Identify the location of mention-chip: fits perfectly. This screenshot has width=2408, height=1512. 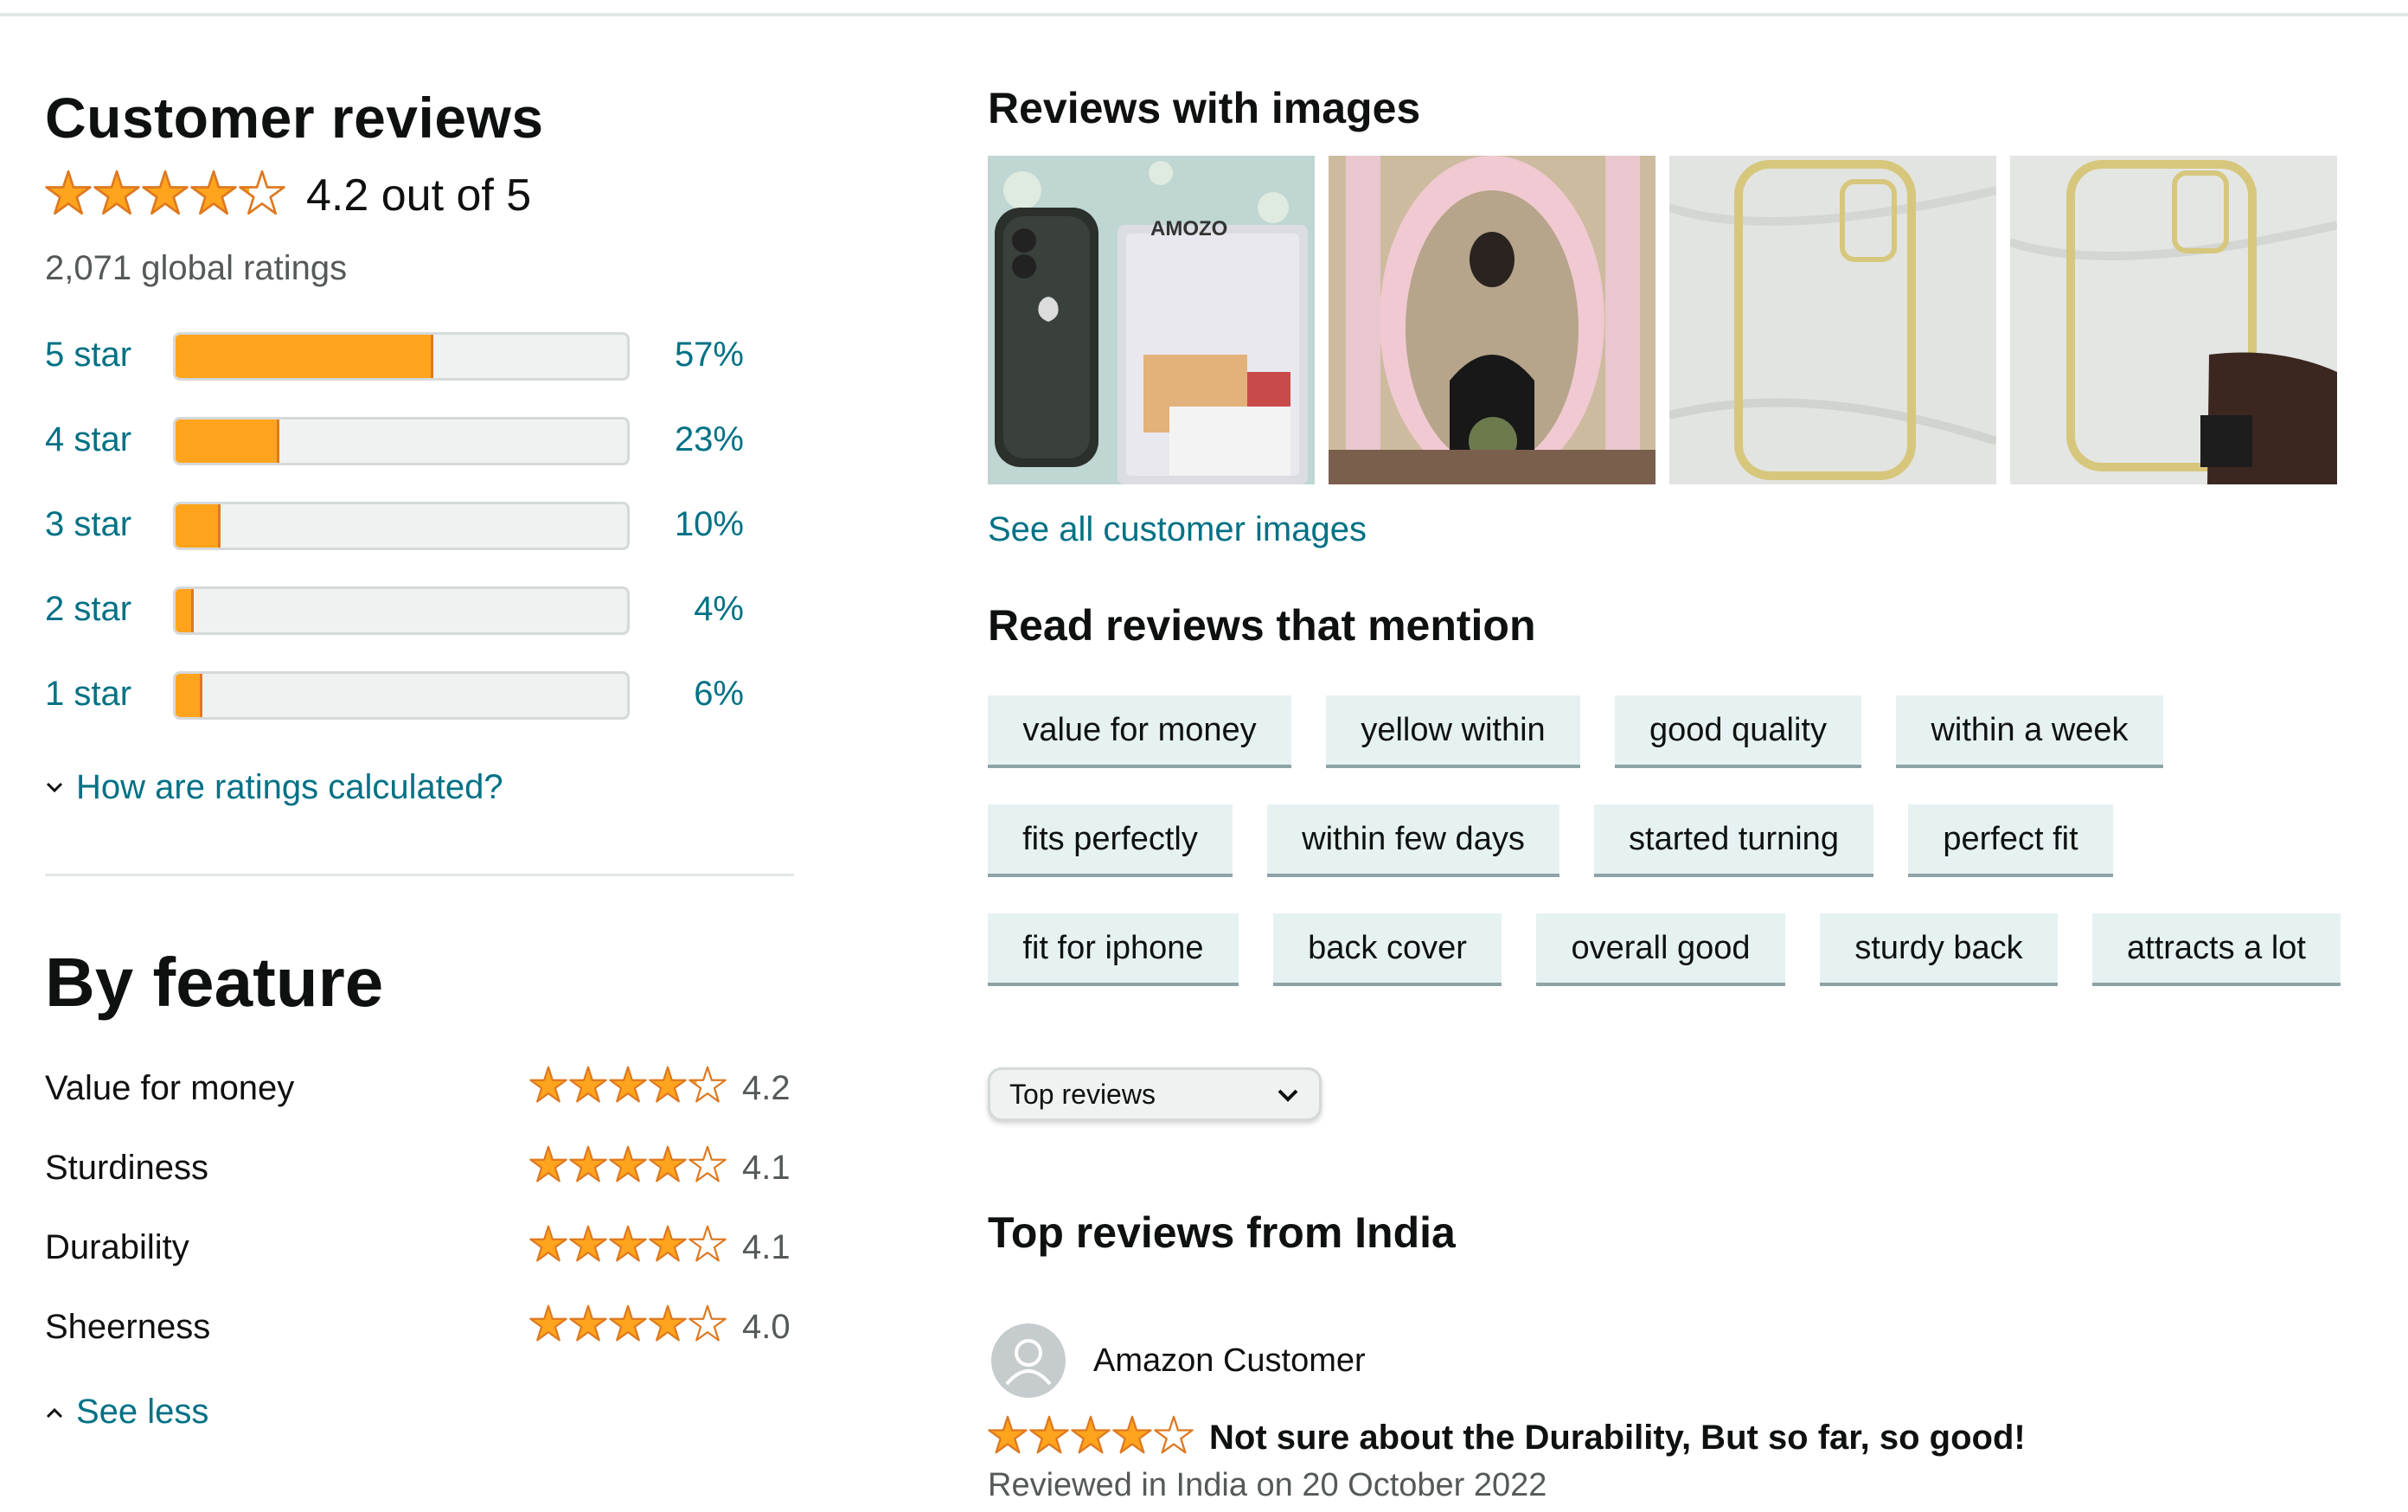
(1110, 840).